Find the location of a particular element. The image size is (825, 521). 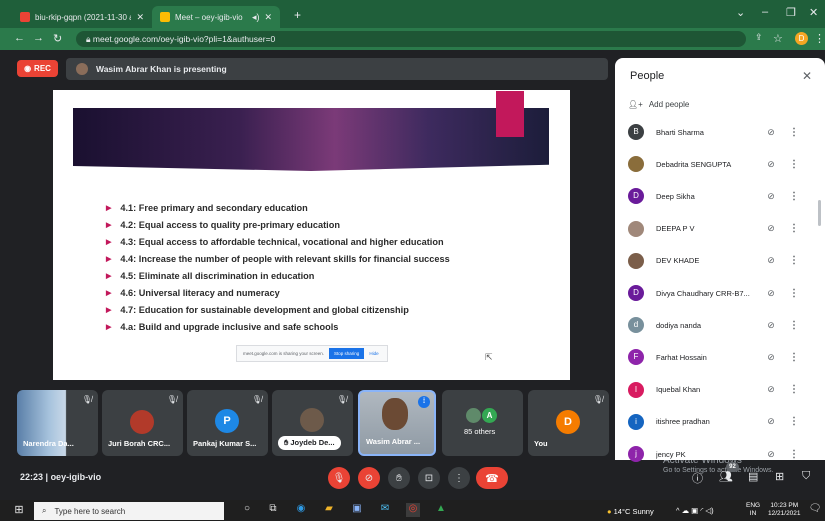

minimize-icon: – is located at coordinates (765, 12).